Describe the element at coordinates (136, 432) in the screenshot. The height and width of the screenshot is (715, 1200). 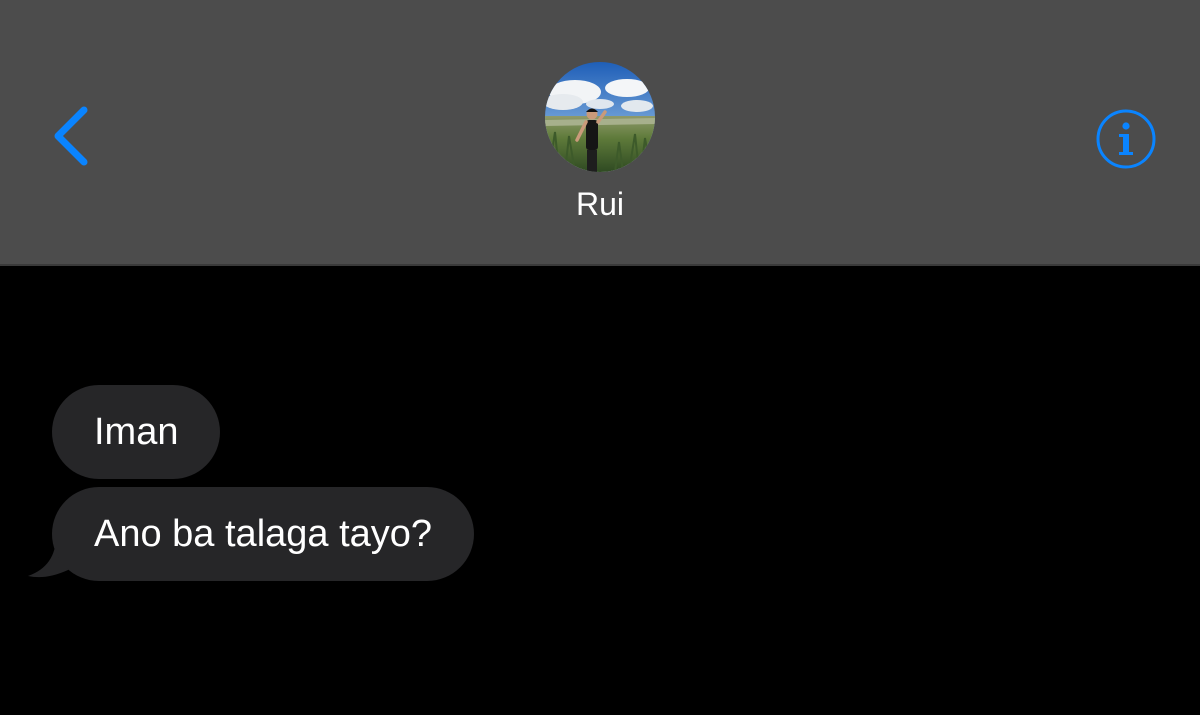
I see `incoming-message-bubble: Iman` at that location.